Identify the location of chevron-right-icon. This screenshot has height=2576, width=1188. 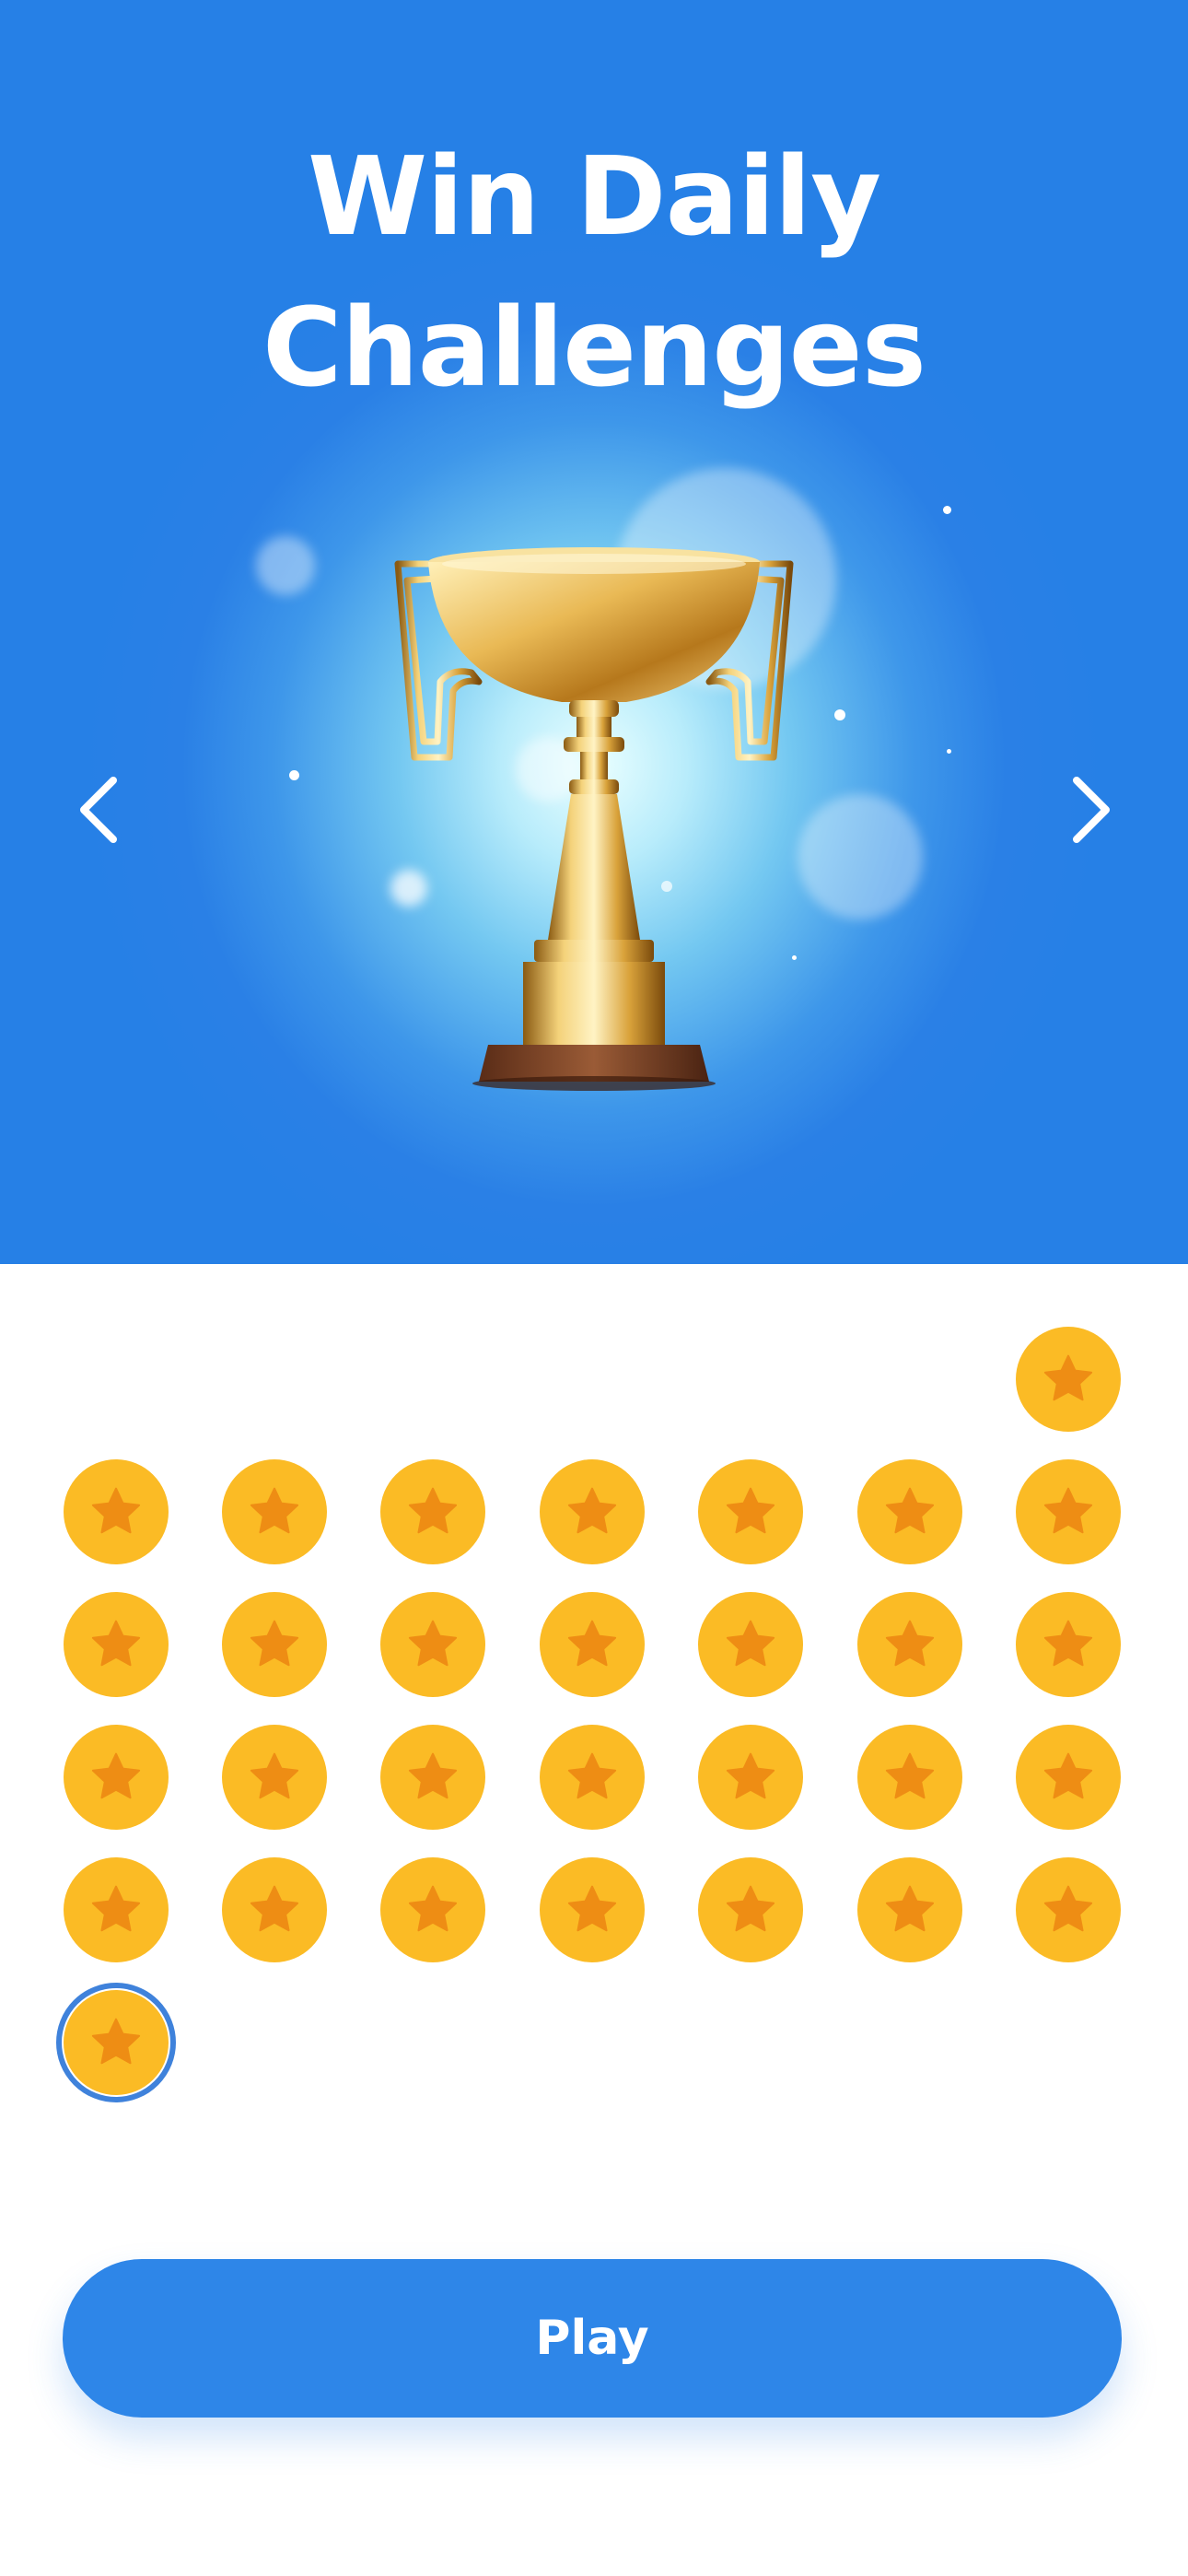
(1091, 810).